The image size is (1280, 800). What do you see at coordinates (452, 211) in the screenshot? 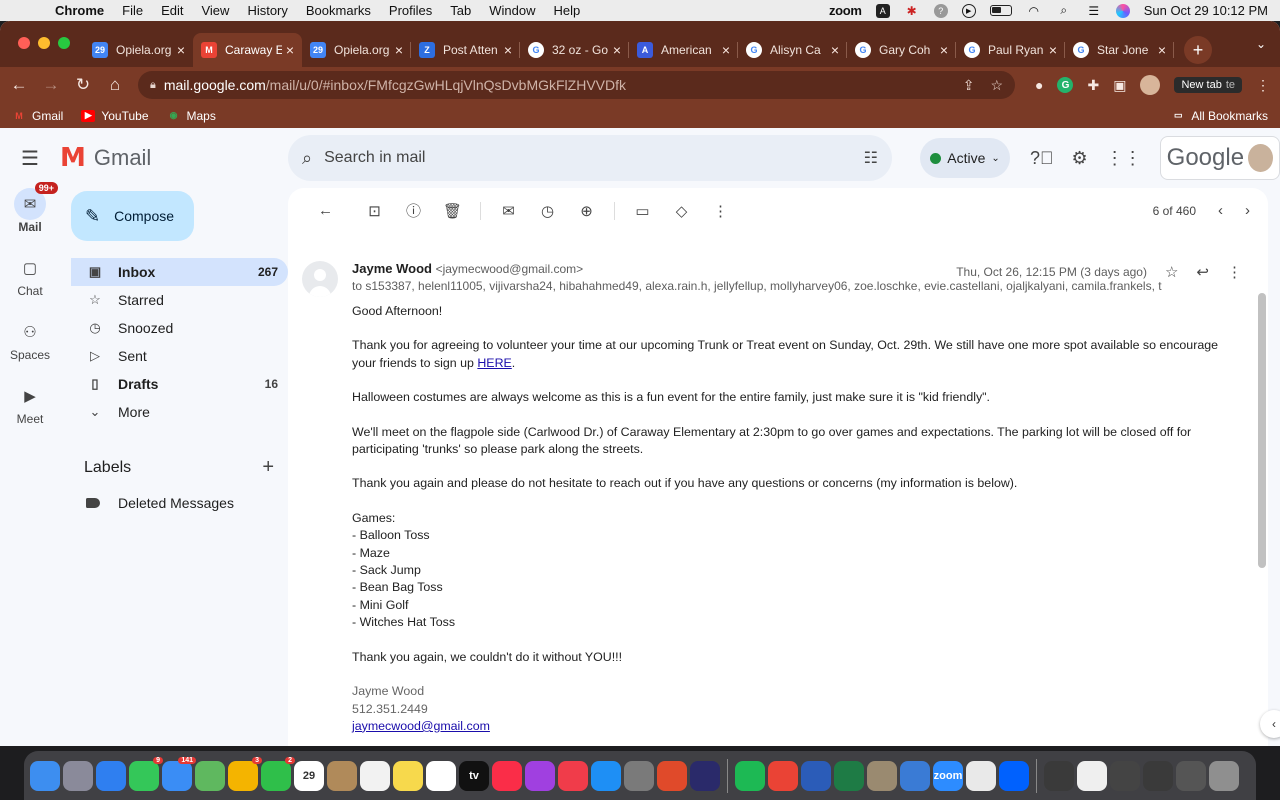
I see `delete-trash-icon: 🗑︎` at bounding box center [452, 211].